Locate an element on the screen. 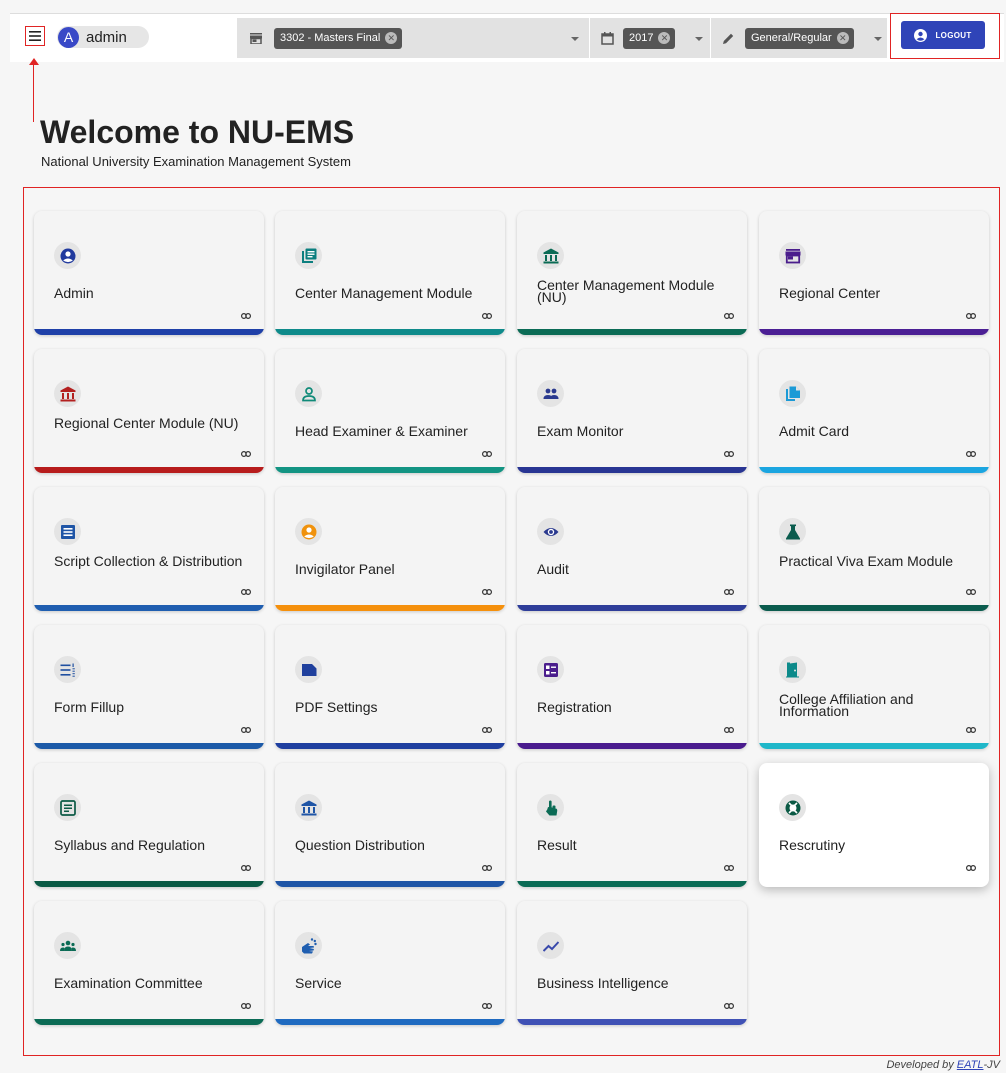  exam-type-chip: General/Regular ✕ is located at coordinates (799, 38).